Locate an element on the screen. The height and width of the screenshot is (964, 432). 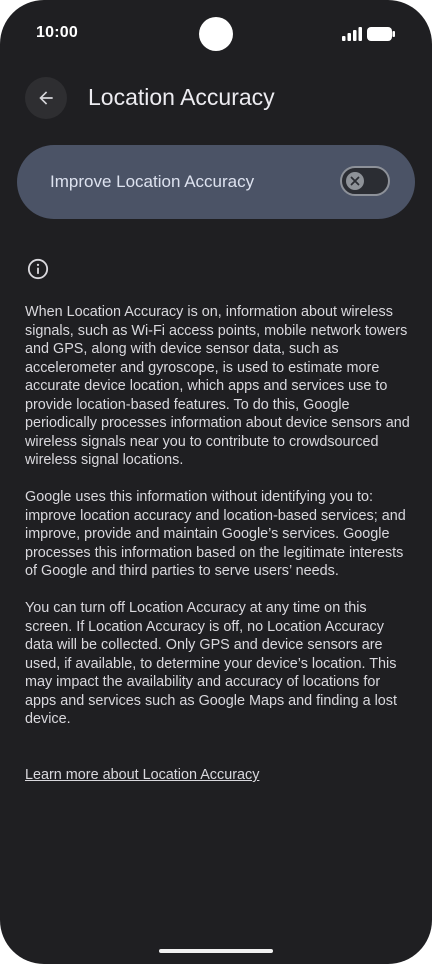
status-time: 10:00 is located at coordinates (57, 32).